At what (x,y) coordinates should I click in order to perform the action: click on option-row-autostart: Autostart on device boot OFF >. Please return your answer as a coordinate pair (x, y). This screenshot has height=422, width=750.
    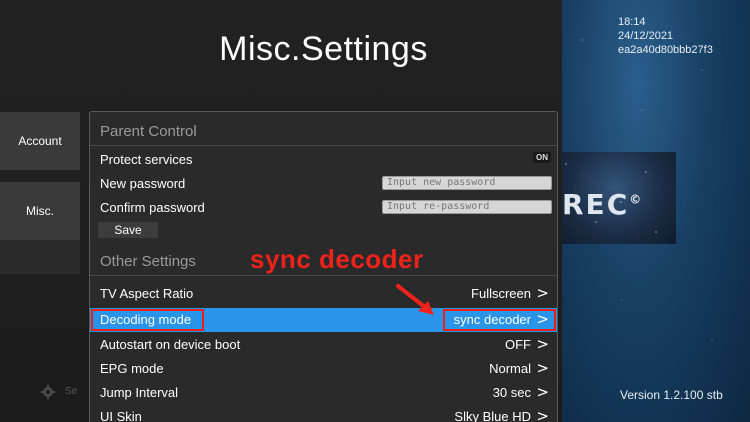
    Looking at the image, I should click on (323, 345).